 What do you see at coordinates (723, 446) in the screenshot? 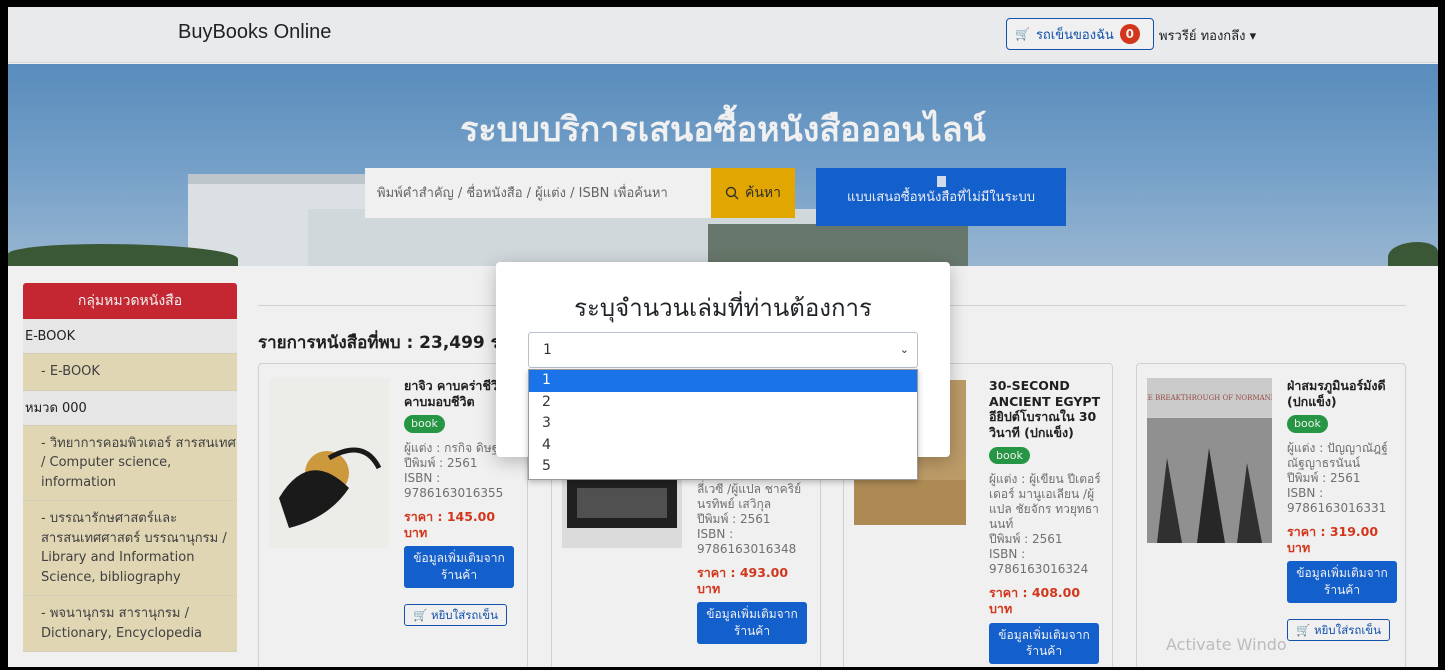
I see `quantity-option: 4` at bounding box center [723, 446].